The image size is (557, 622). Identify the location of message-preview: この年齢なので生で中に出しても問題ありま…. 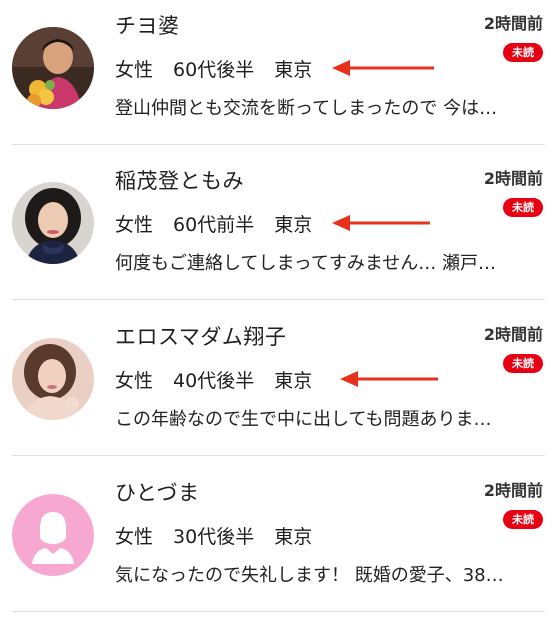
(303, 419).